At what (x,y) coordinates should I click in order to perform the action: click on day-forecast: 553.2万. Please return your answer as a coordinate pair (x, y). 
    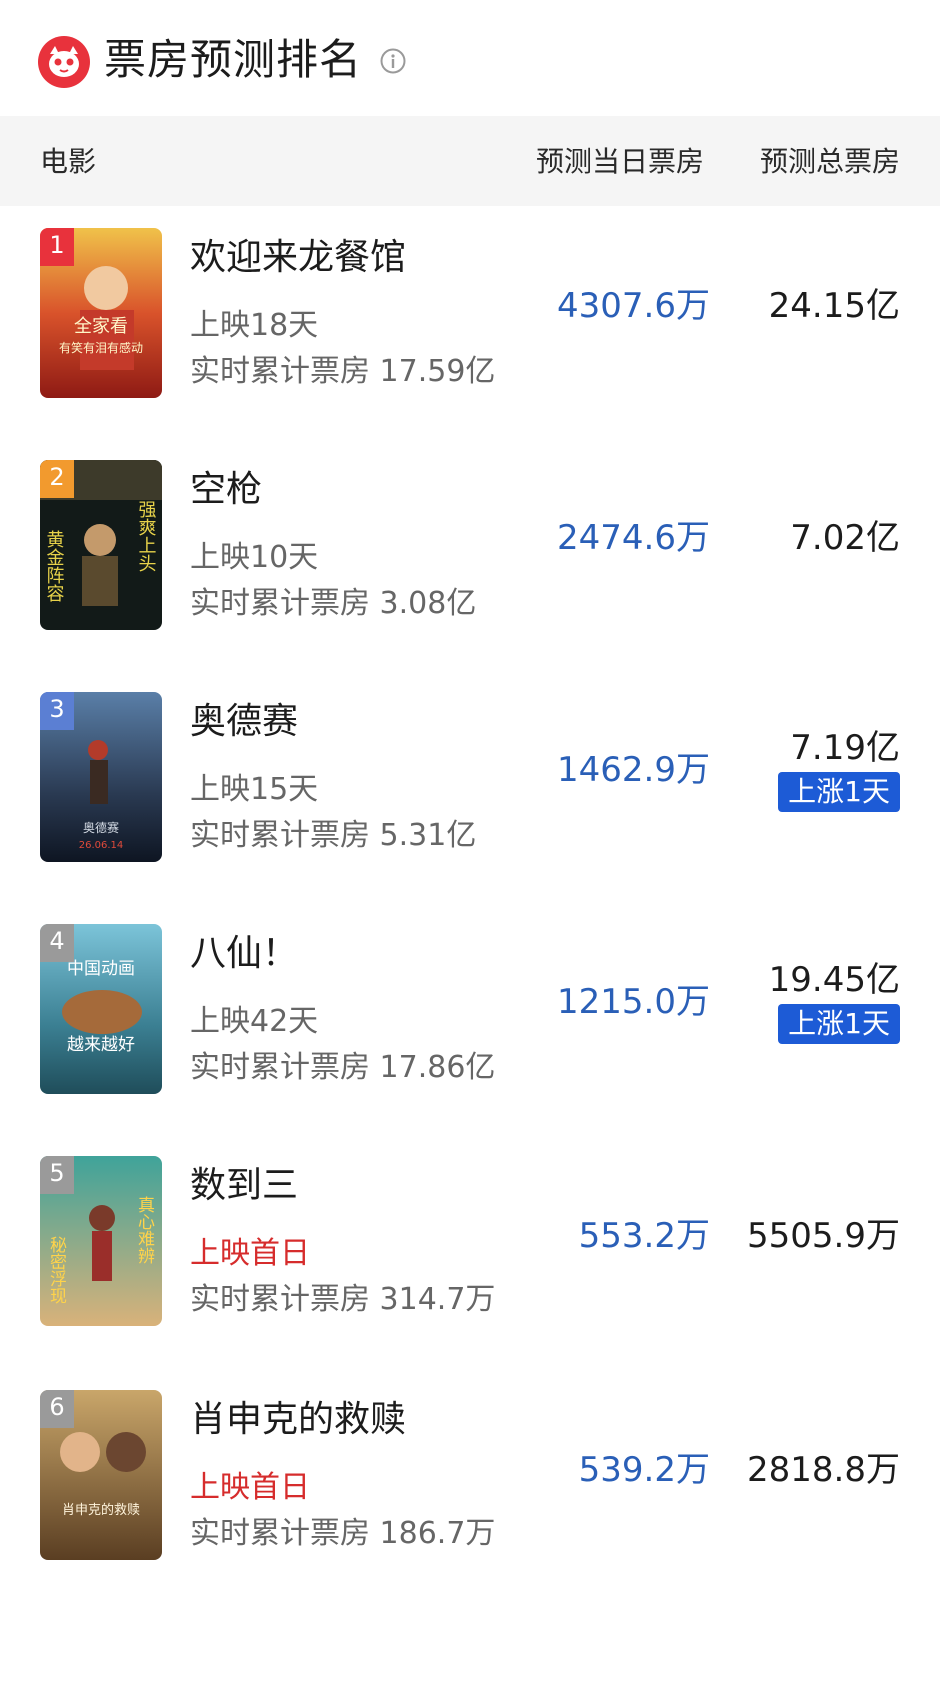
    Looking at the image, I should click on (644, 1236).